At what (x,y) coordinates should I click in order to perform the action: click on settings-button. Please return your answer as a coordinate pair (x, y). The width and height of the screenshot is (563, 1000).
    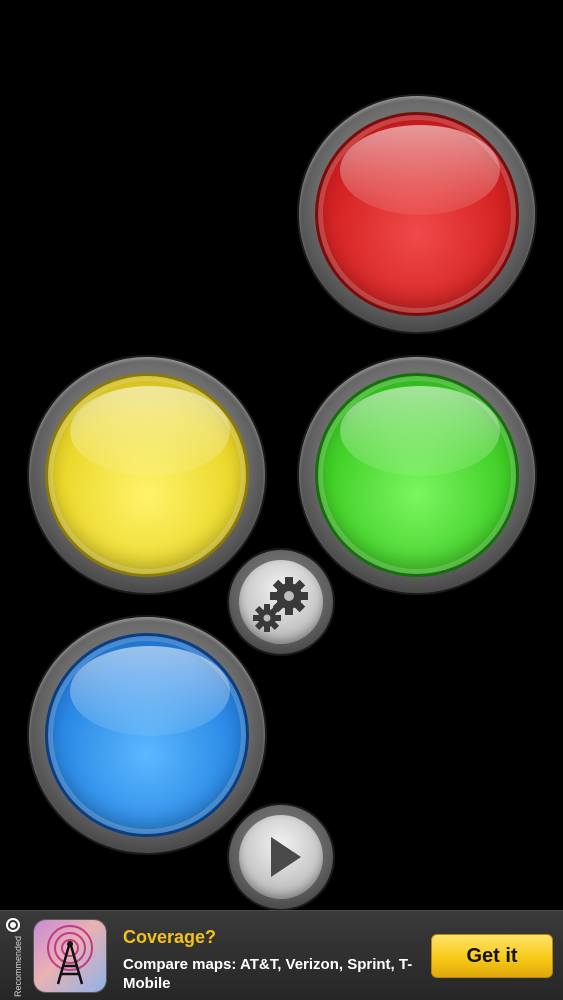
    Looking at the image, I should click on (281, 602).